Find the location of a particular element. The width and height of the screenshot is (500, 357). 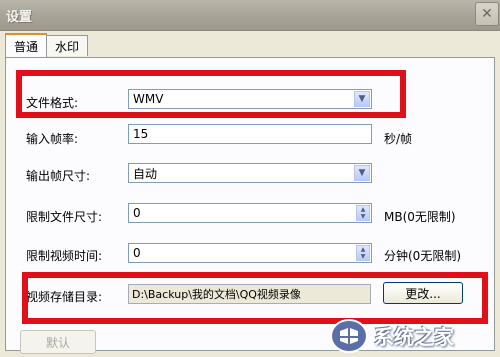

tab-watermark-label: 水印 is located at coordinates (66, 46).